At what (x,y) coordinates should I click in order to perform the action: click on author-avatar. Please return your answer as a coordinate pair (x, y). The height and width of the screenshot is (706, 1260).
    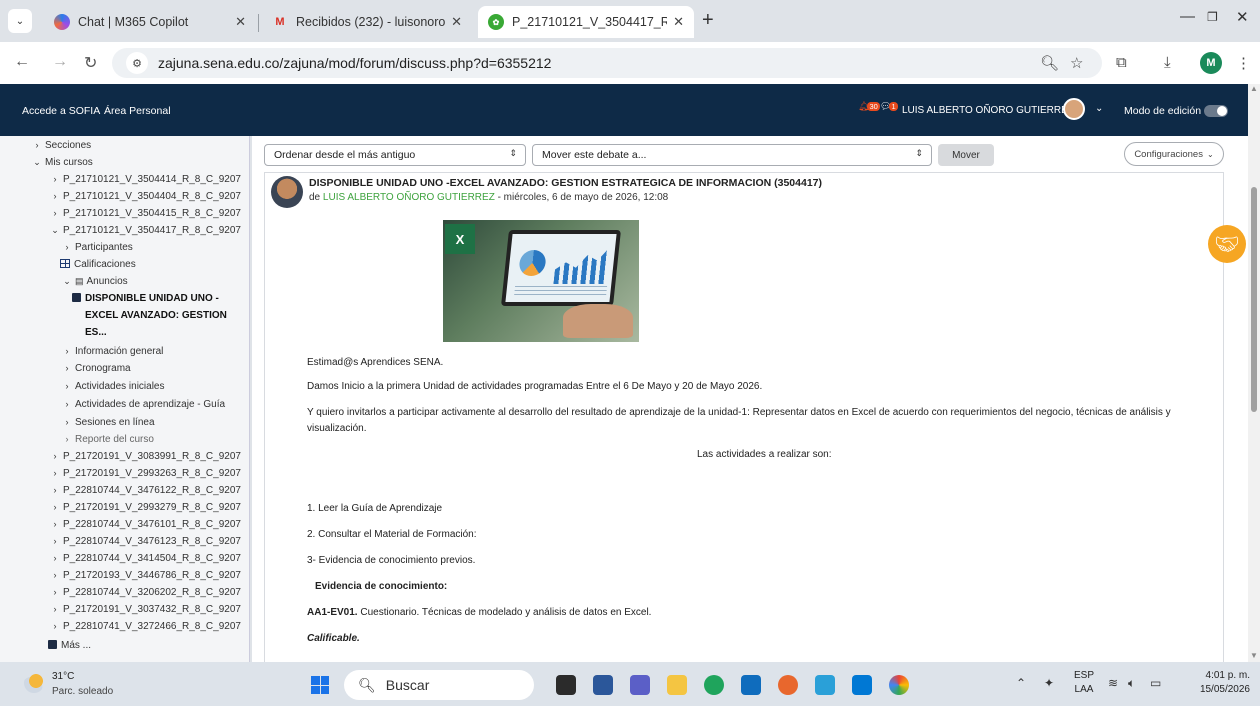
    Looking at the image, I should click on (287, 192).